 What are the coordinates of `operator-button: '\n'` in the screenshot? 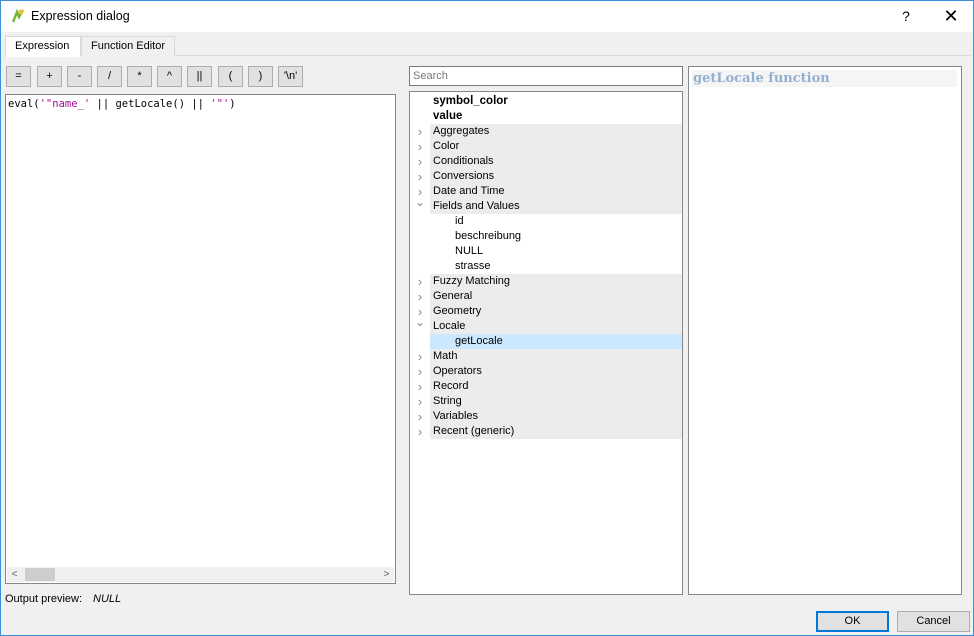 It's located at (290, 76).